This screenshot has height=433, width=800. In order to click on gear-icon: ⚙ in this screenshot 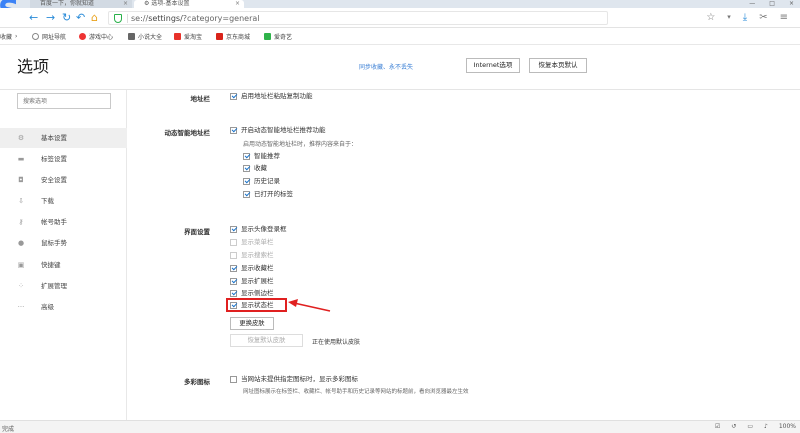, I will do `click(21, 138)`.